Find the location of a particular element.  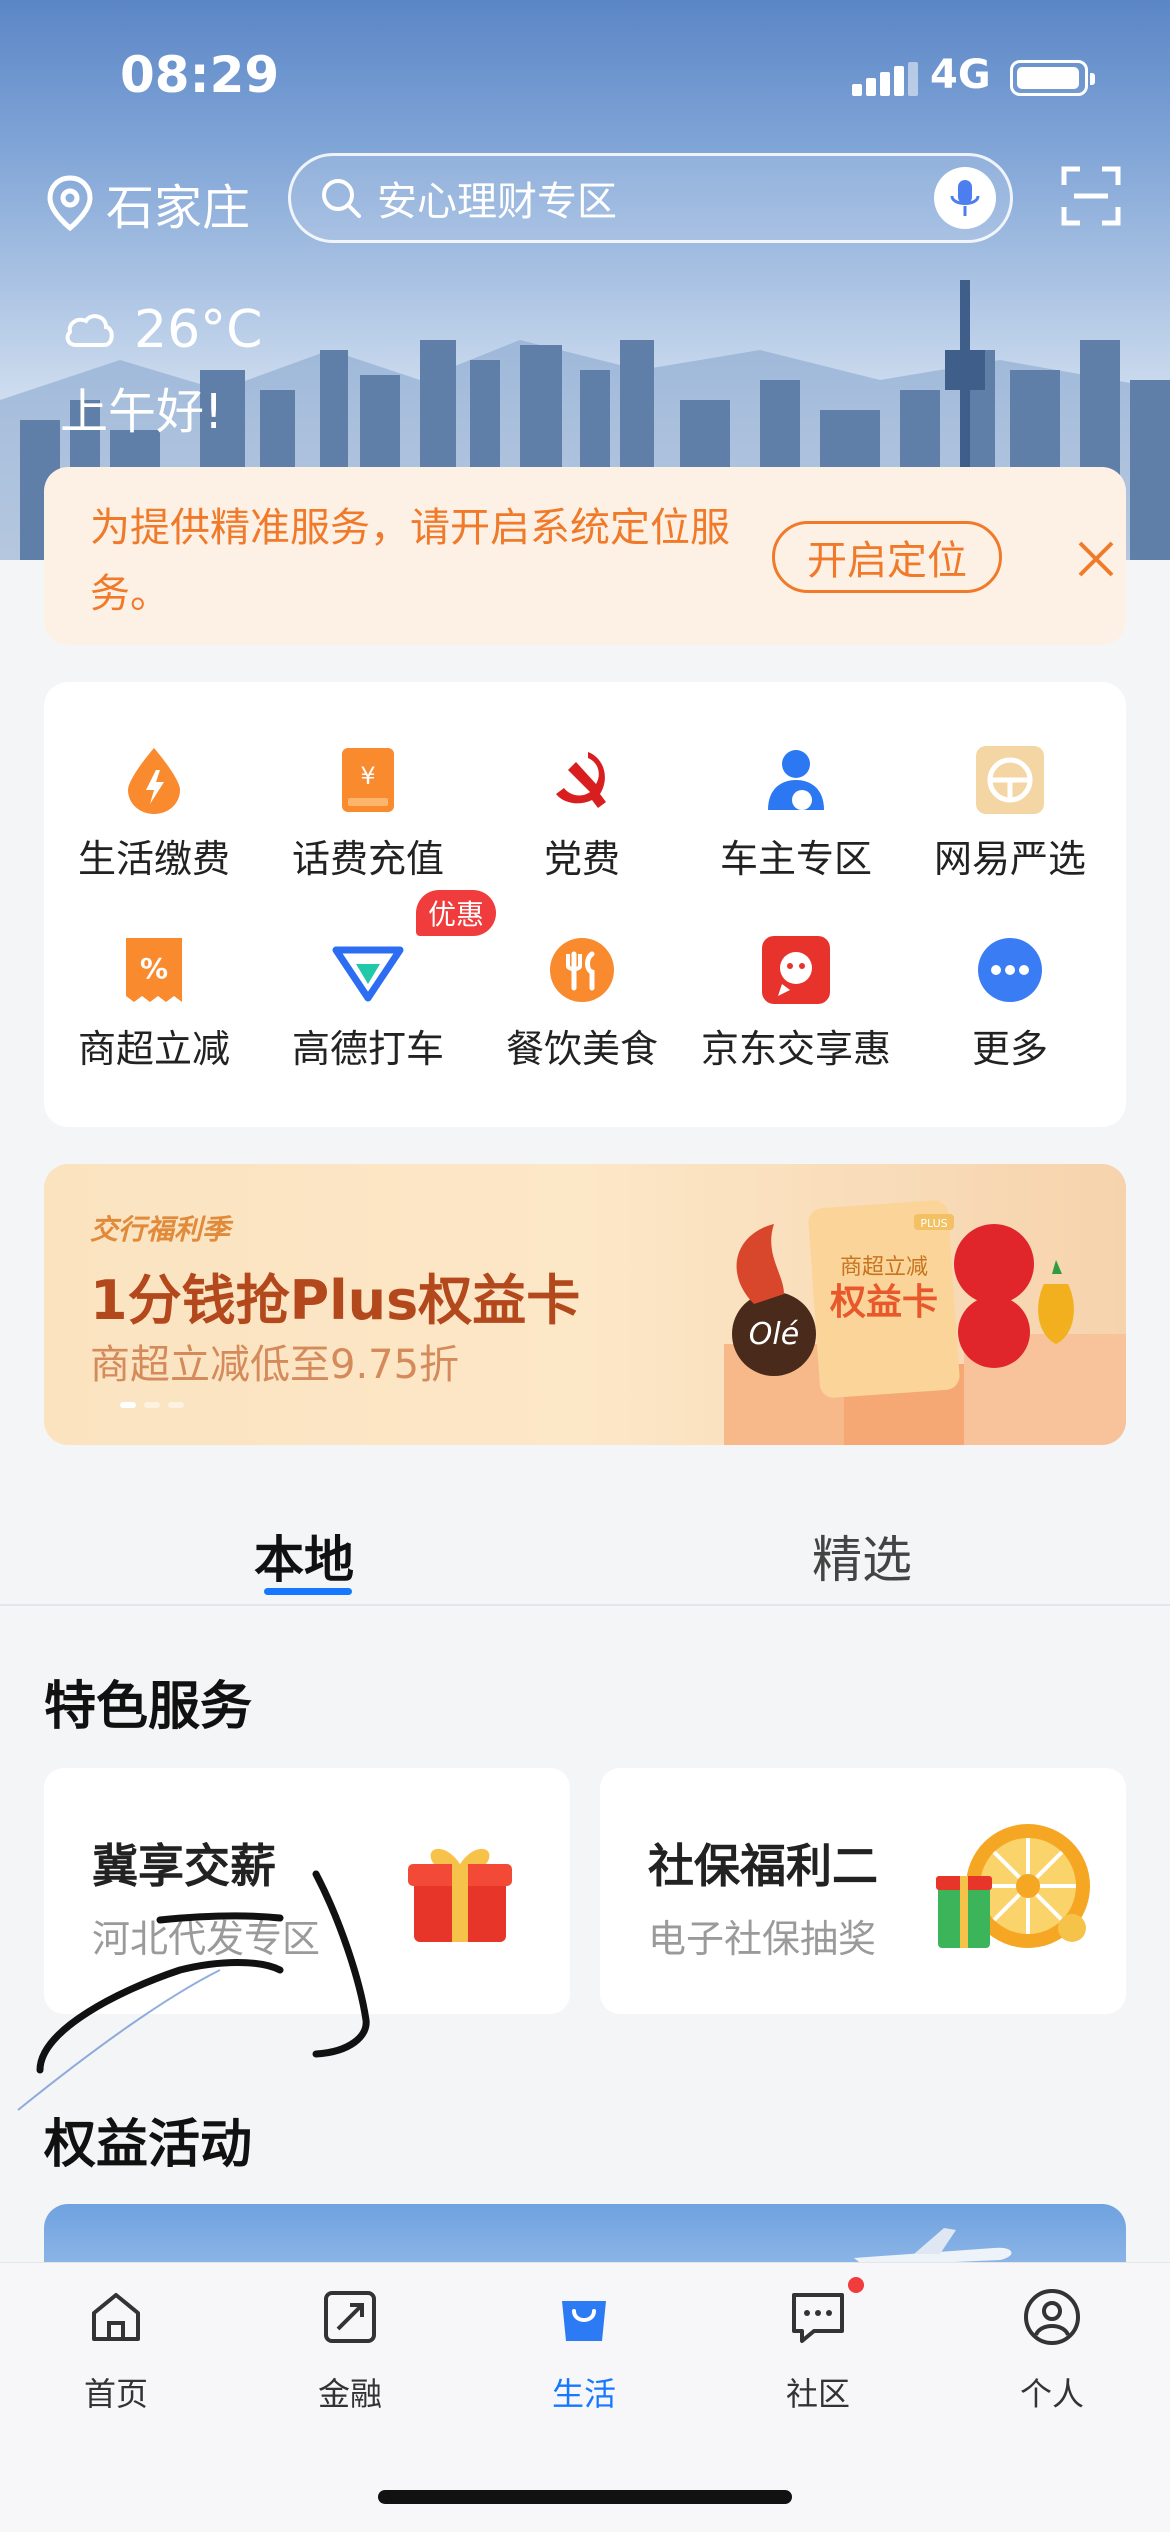

microphone-icon is located at coordinates (965, 198).